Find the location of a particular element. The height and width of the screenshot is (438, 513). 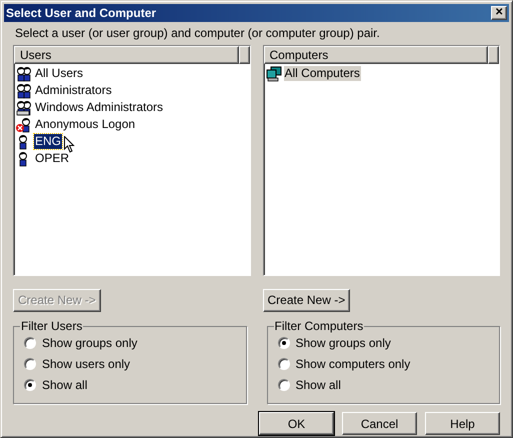

close-button: ✕ is located at coordinates (499, 13).